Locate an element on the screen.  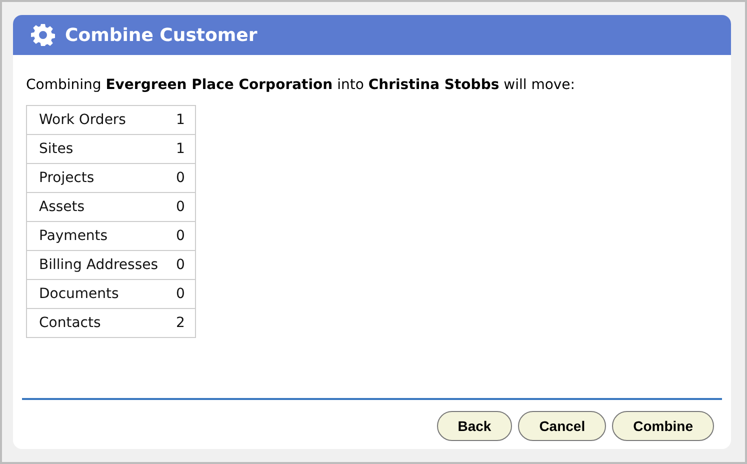
table-cell: Billing Addresses is located at coordinates (97, 265).